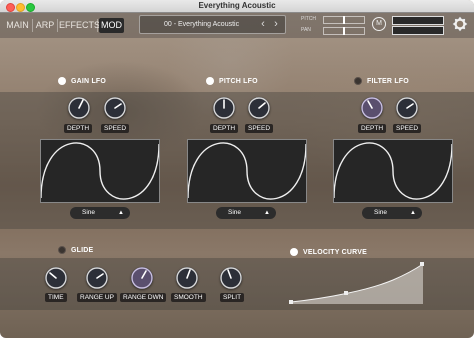 This screenshot has height=338, width=474. Describe the element at coordinates (79, 108) in the screenshot. I see `gain-lfo-depth-knob` at that location.